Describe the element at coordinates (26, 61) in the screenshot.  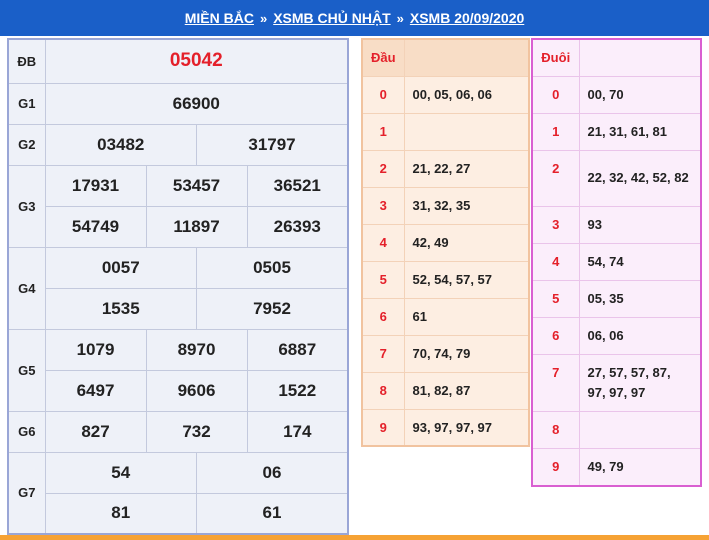
I see `prize-label-db: ĐB` at that location.